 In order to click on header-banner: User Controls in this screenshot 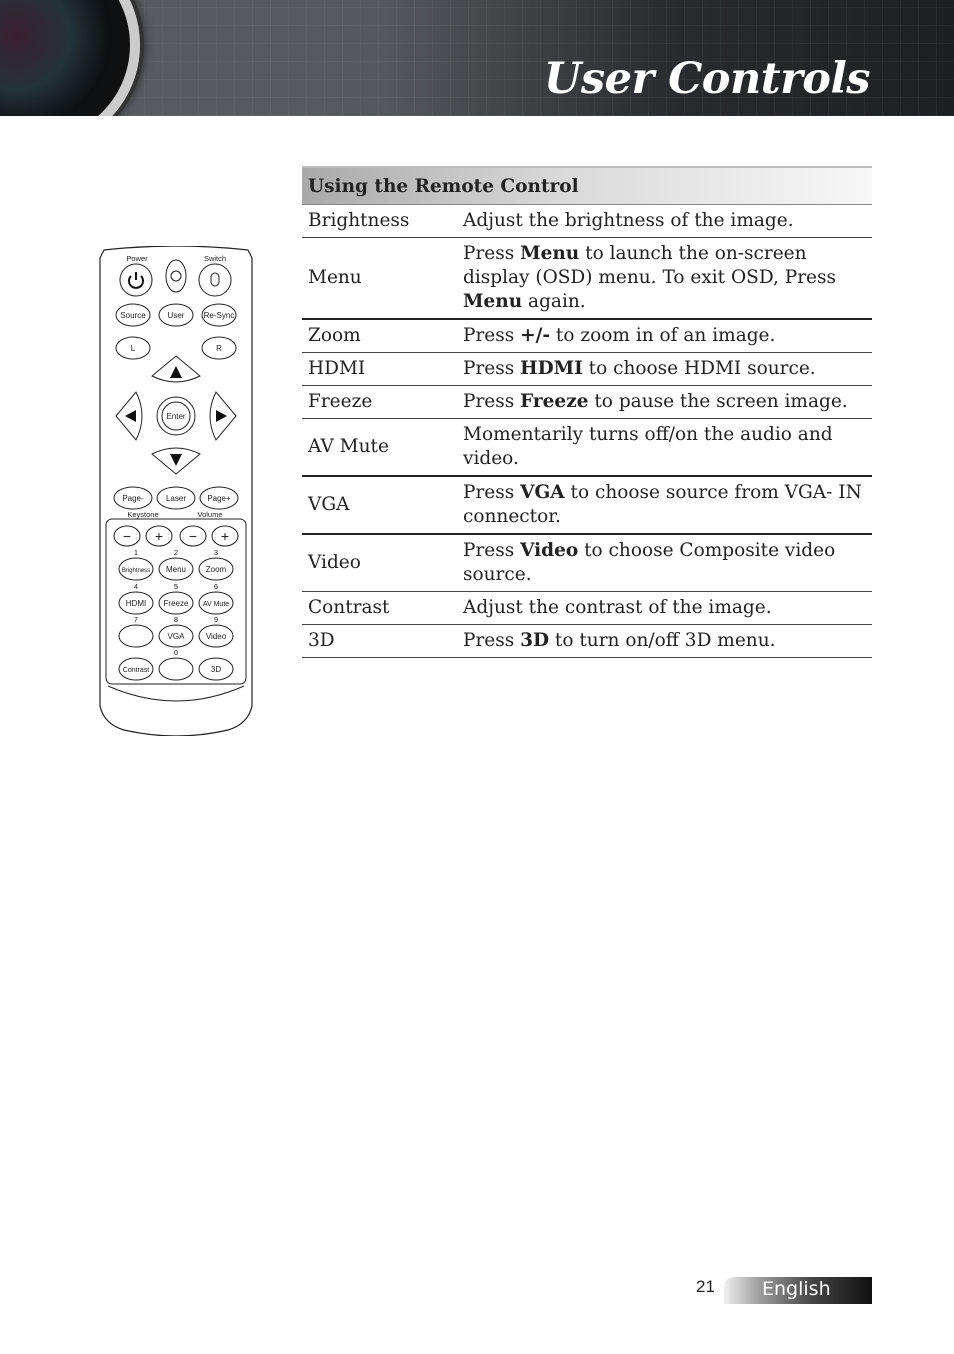, I will do `click(477, 58)`.